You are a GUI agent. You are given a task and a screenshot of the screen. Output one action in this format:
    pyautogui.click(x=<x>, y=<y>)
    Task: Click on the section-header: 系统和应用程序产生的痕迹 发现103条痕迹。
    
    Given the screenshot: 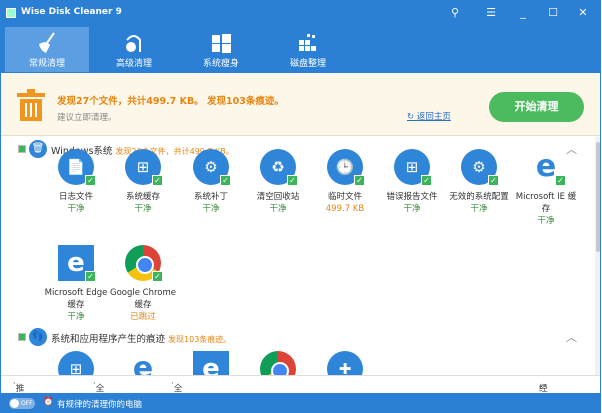 What is the action you would take?
    pyautogui.click(x=141, y=338)
    